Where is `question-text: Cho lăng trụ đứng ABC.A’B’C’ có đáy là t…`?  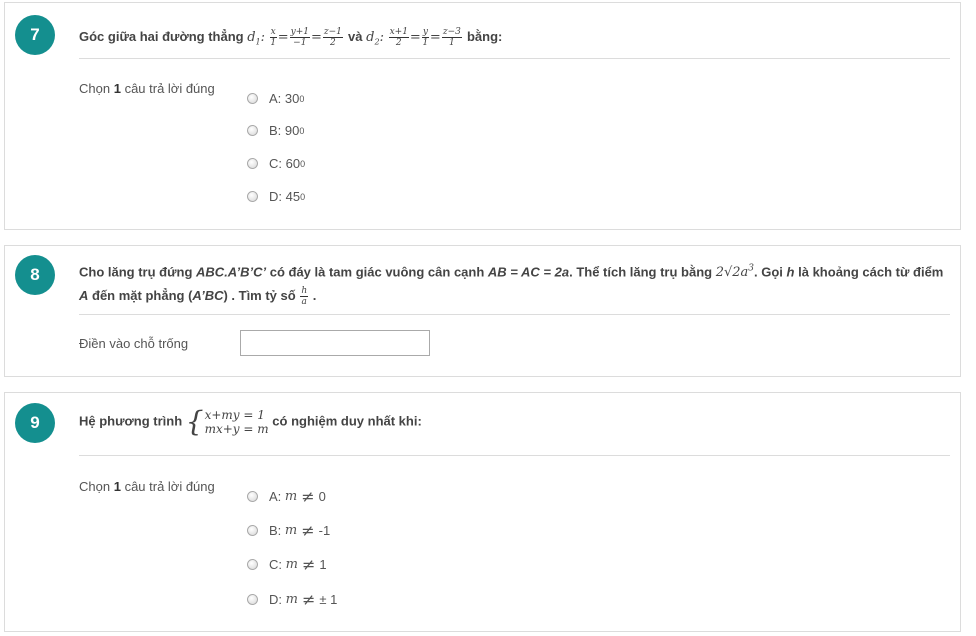
question-text: Cho lăng trụ đứng ABC.A’B’C’ có đáy là t… is located at coordinates (511, 286).